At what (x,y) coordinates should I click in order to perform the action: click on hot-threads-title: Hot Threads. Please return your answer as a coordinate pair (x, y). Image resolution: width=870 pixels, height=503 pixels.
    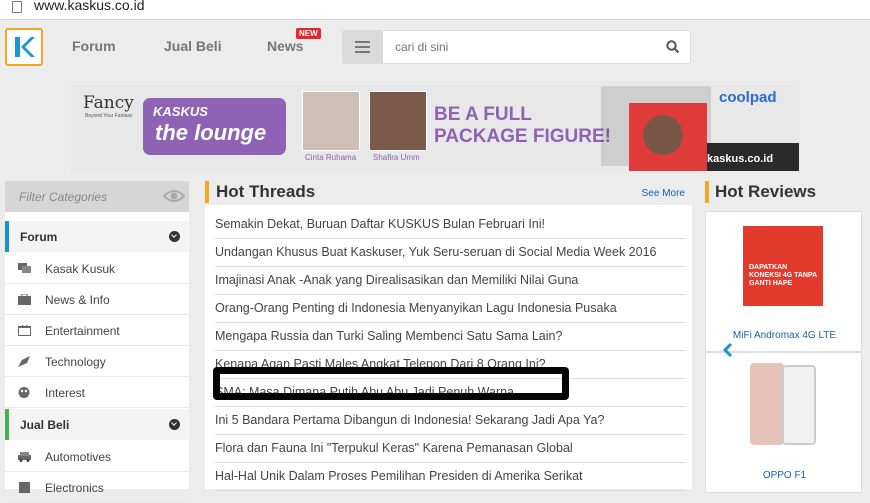
    Looking at the image, I should click on (266, 191).